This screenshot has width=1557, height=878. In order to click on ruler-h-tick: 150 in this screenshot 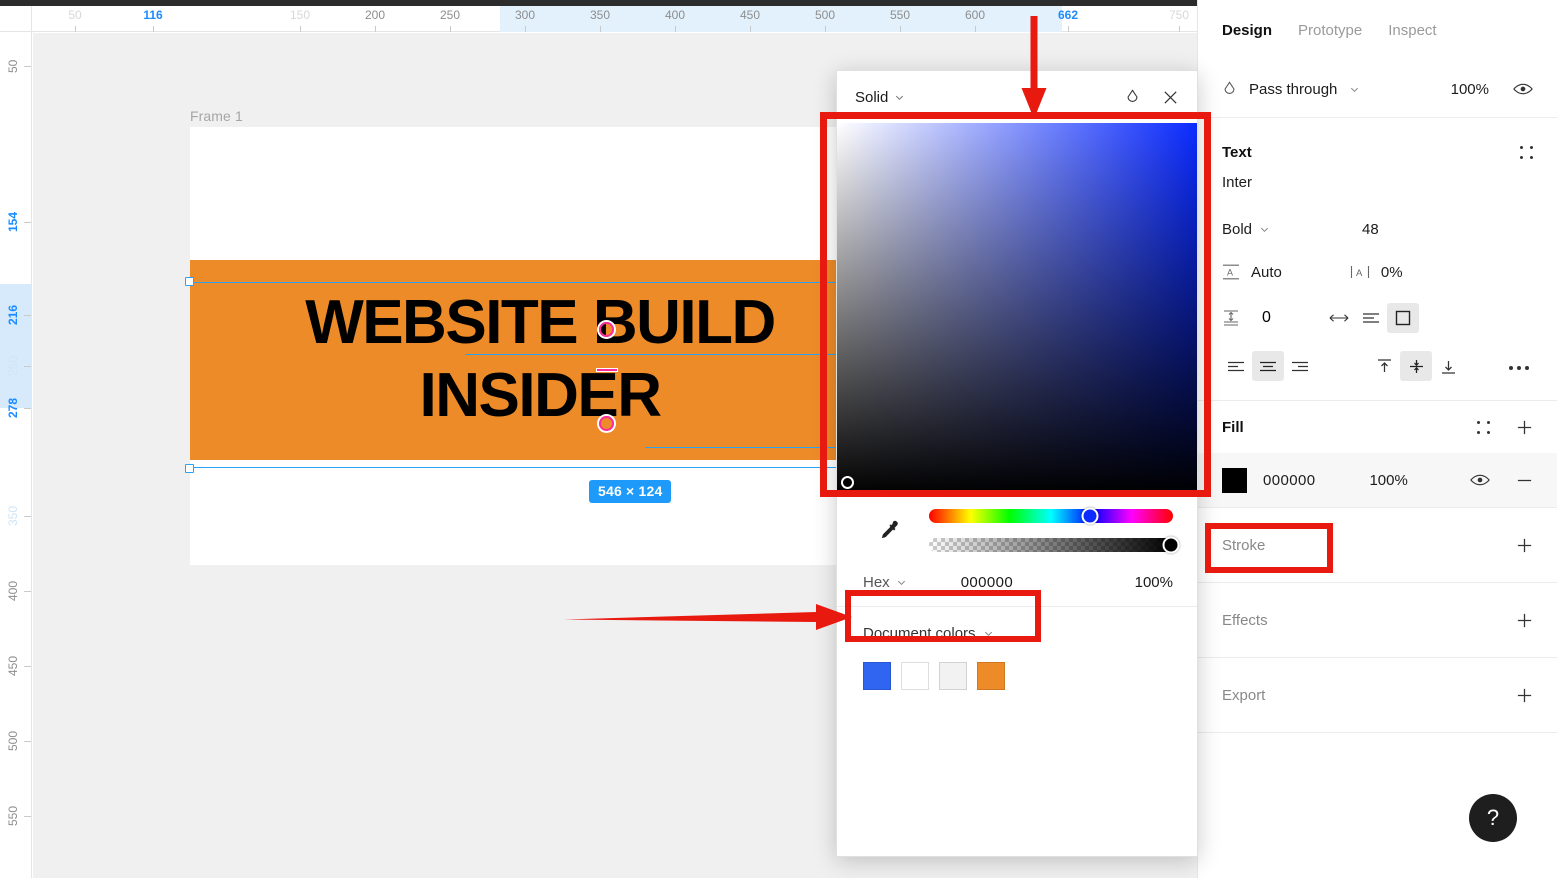, I will do `click(300, 19)`.